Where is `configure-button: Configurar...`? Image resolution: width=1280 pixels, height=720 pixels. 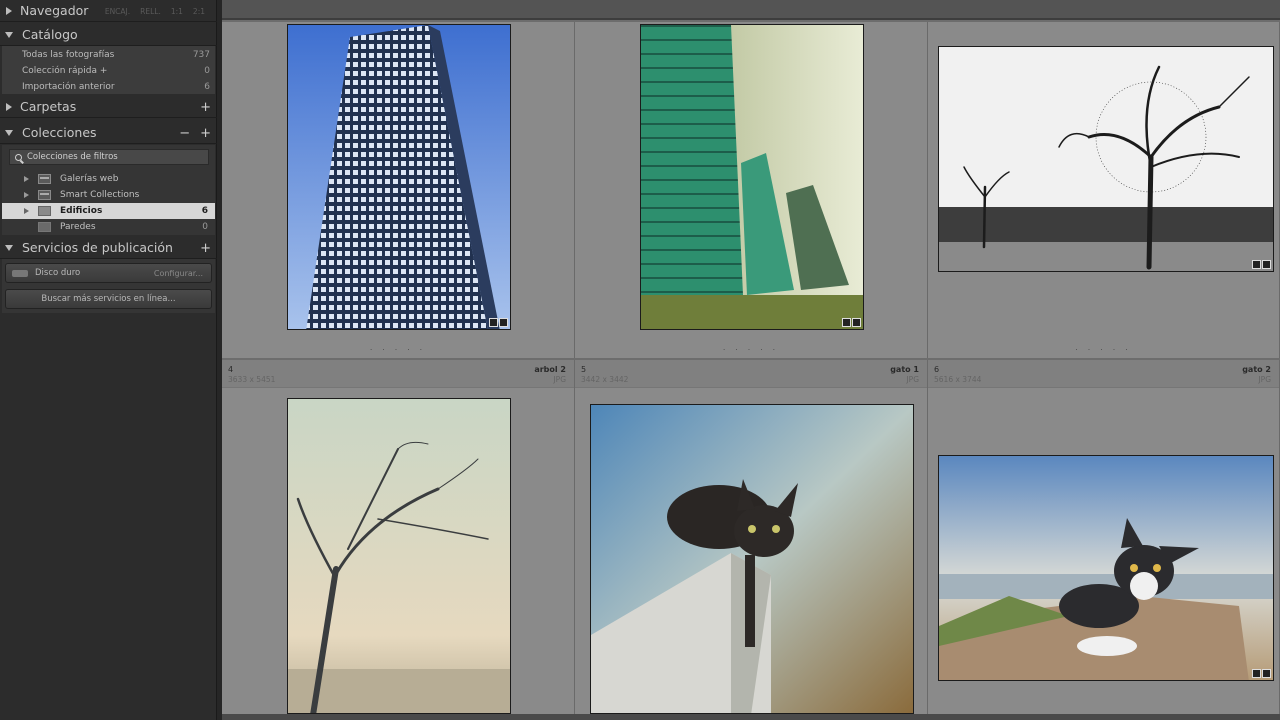
configure-button: Configurar... is located at coordinates (178, 273).